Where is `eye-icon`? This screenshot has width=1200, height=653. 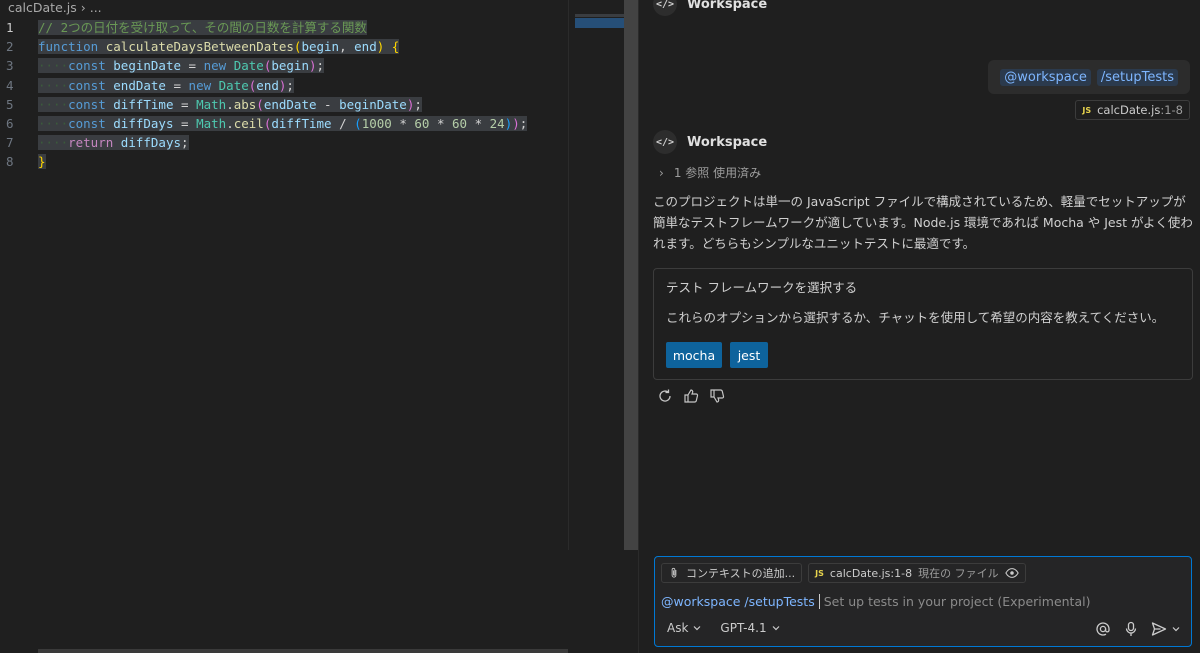
eye-icon is located at coordinates (1011, 573).